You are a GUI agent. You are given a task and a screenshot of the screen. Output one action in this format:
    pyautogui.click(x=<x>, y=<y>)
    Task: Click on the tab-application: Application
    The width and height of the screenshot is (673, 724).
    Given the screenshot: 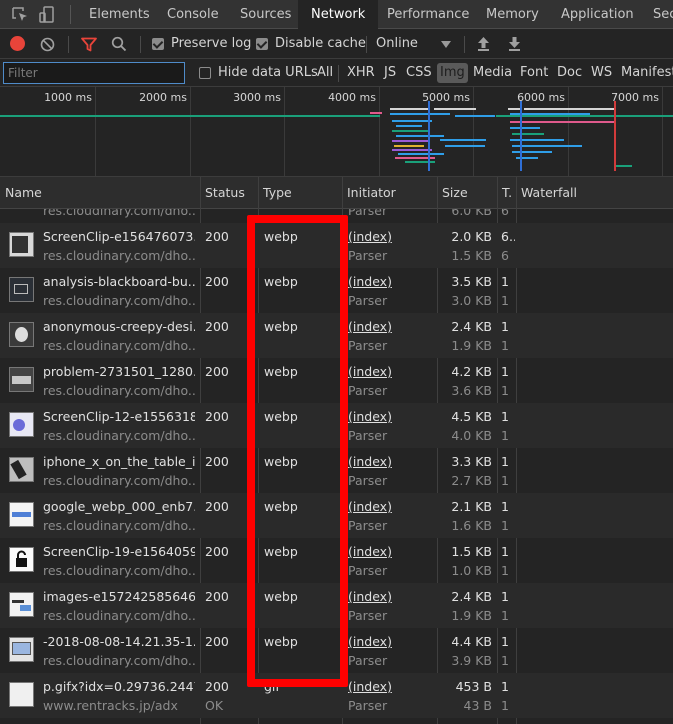 What is the action you would take?
    pyautogui.click(x=597, y=14)
    